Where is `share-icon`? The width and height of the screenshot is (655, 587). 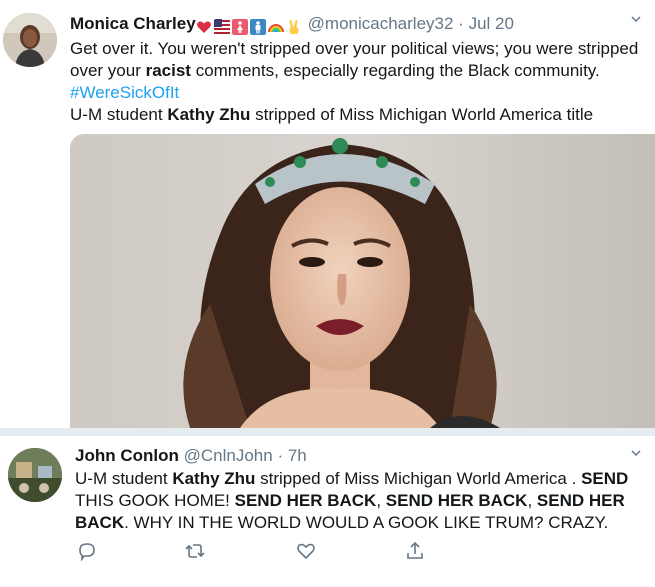 share-icon is located at coordinates (415, 551).